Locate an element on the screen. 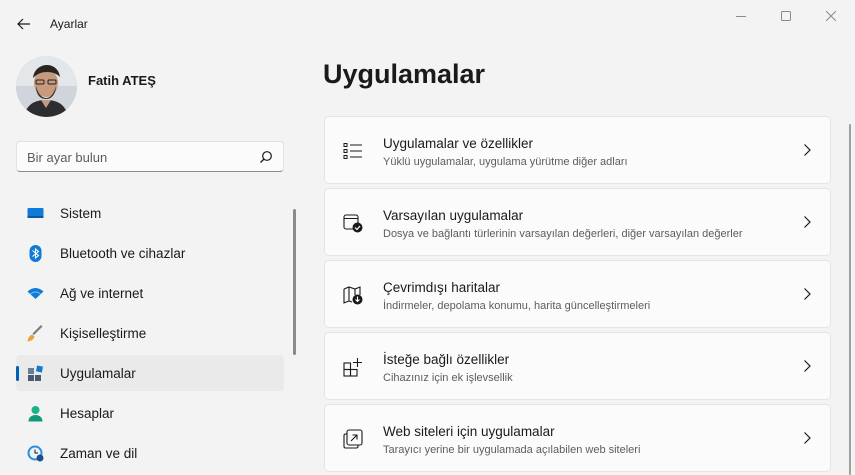 This screenshot has height=475, width=855. maximize-button is located at coordinates (786, 16).